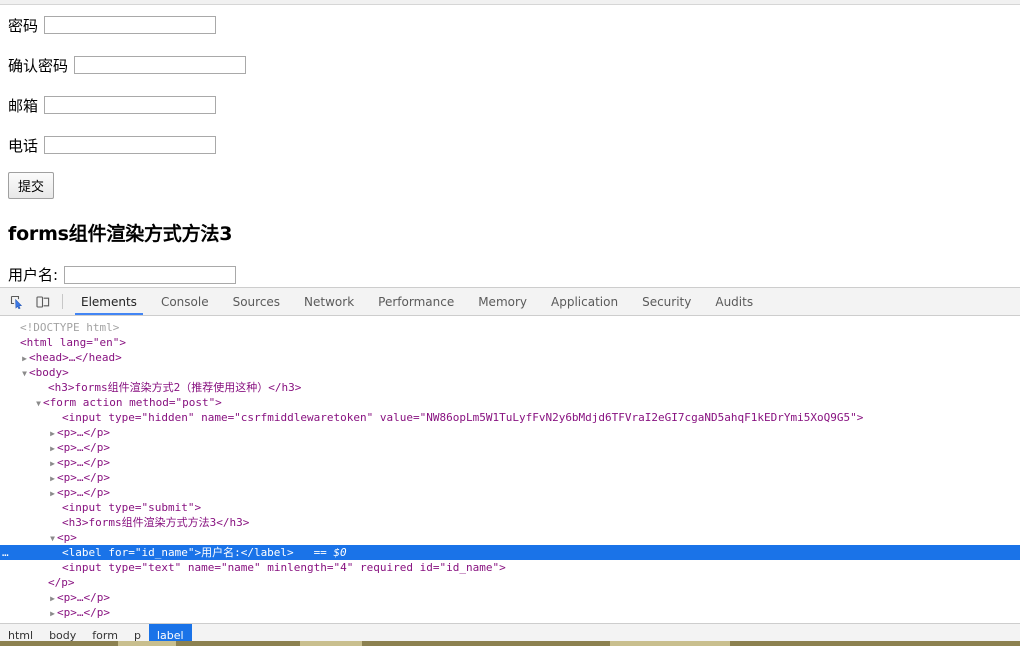 This screenshot has height=646, width=1020. I want to click on confirm-password-label: 确认密码, so click(38, 65).